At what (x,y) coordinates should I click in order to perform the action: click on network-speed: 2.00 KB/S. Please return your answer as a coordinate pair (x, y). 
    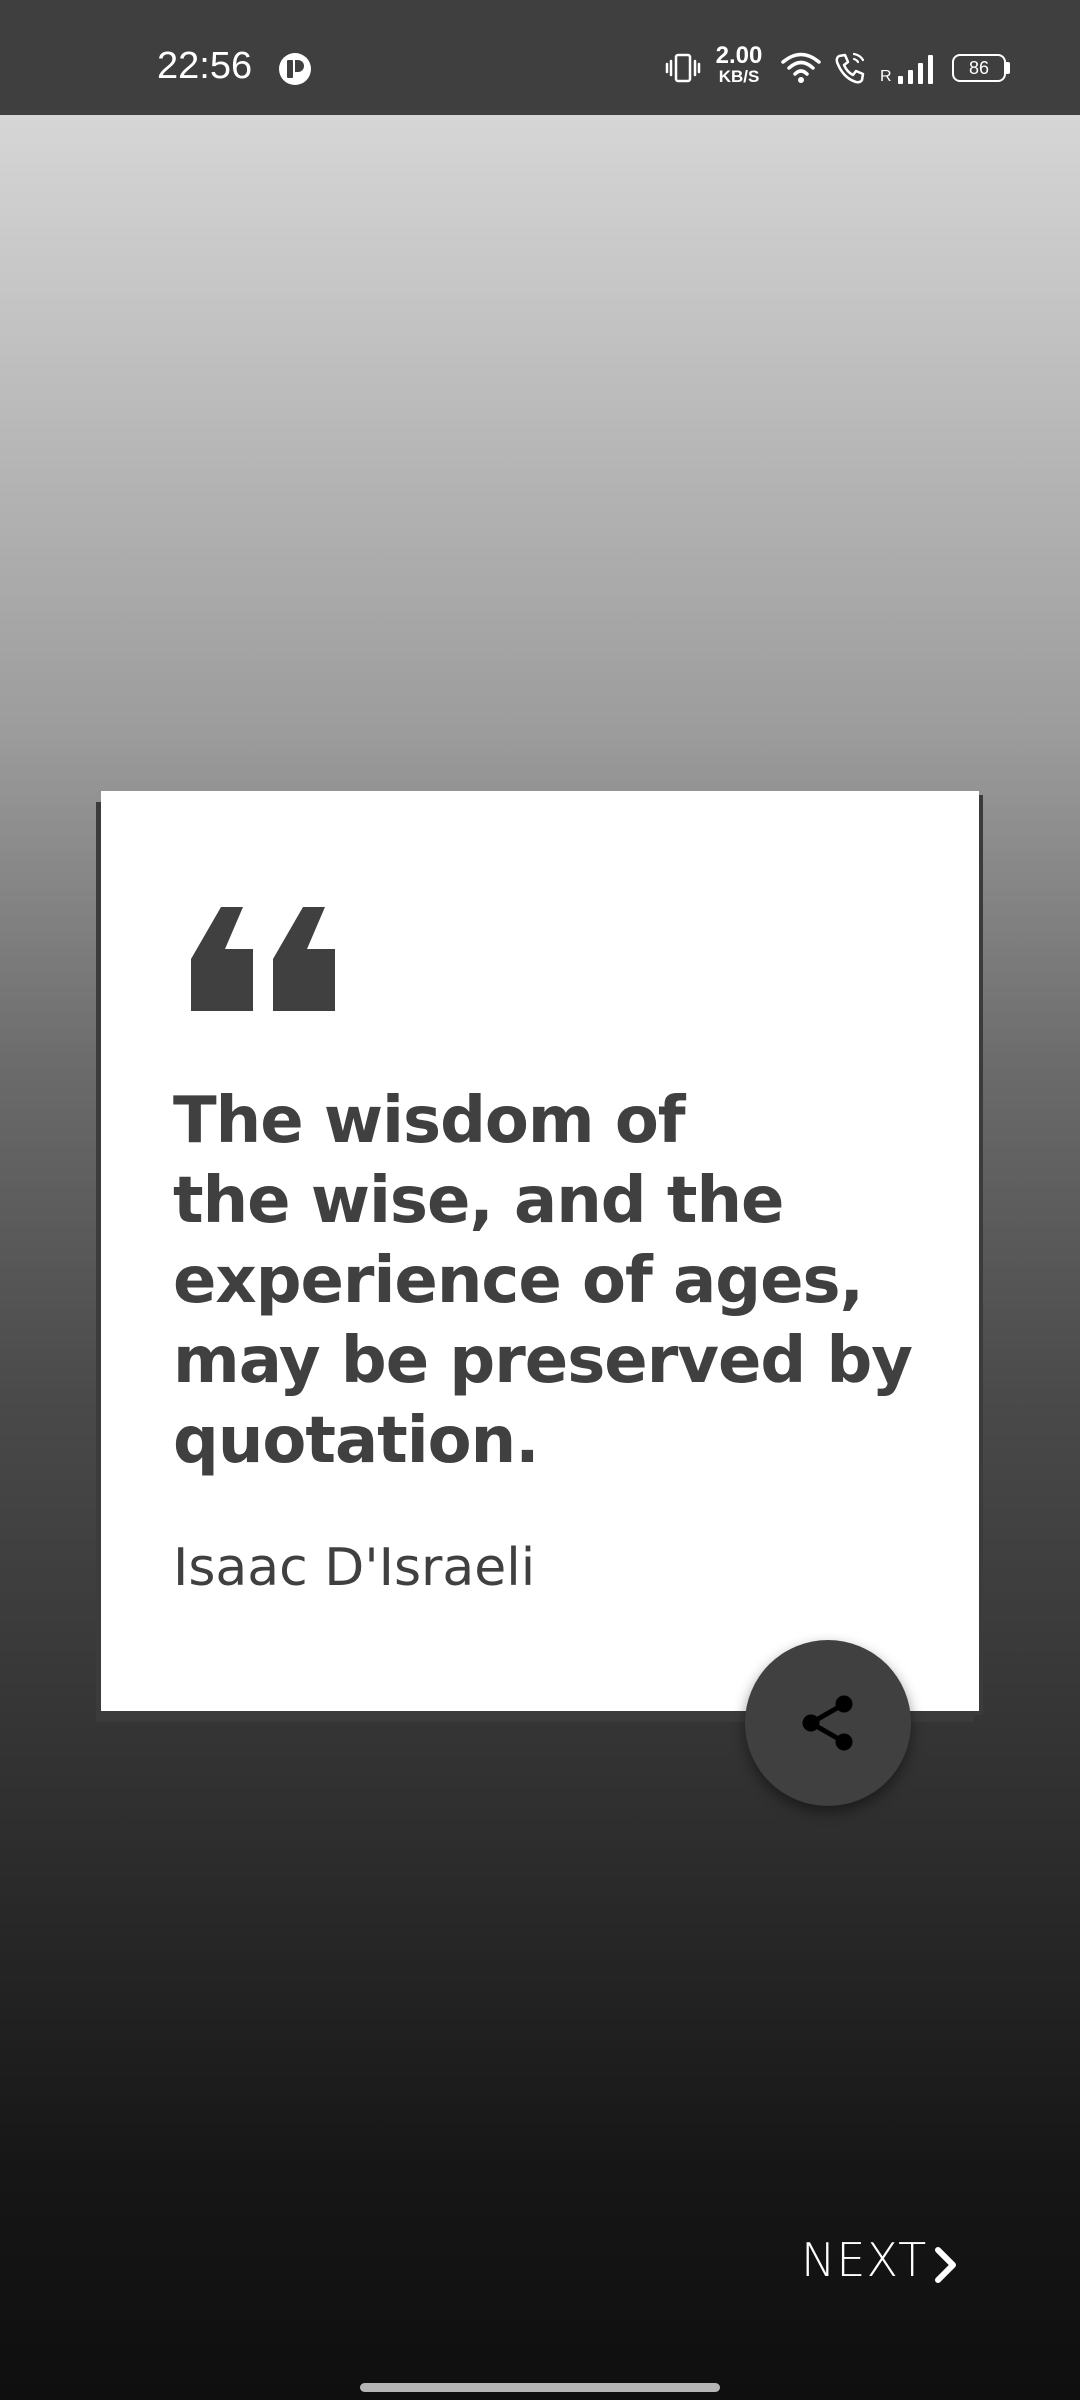
    Looking at the image, I should click on (739, 65).